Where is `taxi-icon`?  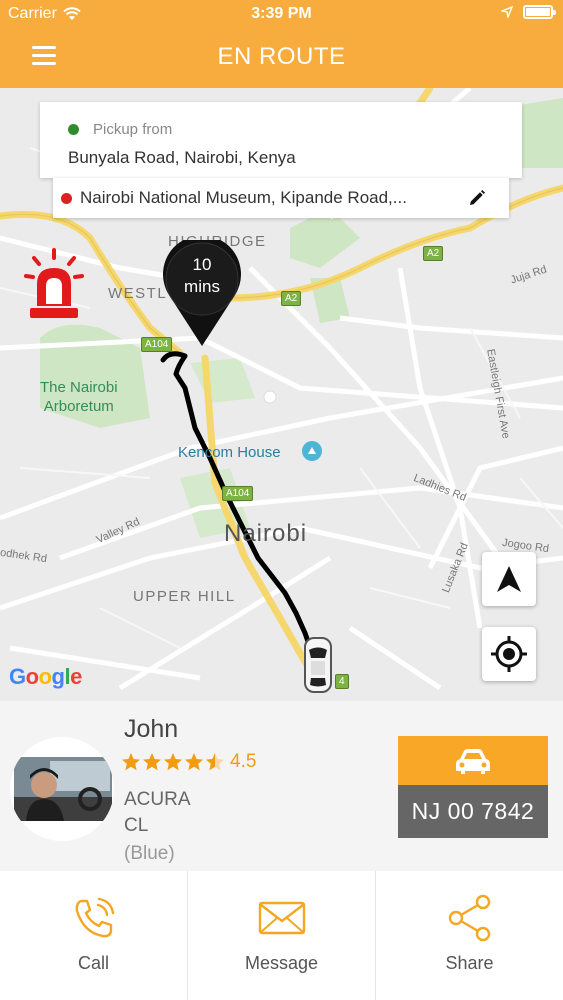 taxi-icon is located at coordinates (473, 761).